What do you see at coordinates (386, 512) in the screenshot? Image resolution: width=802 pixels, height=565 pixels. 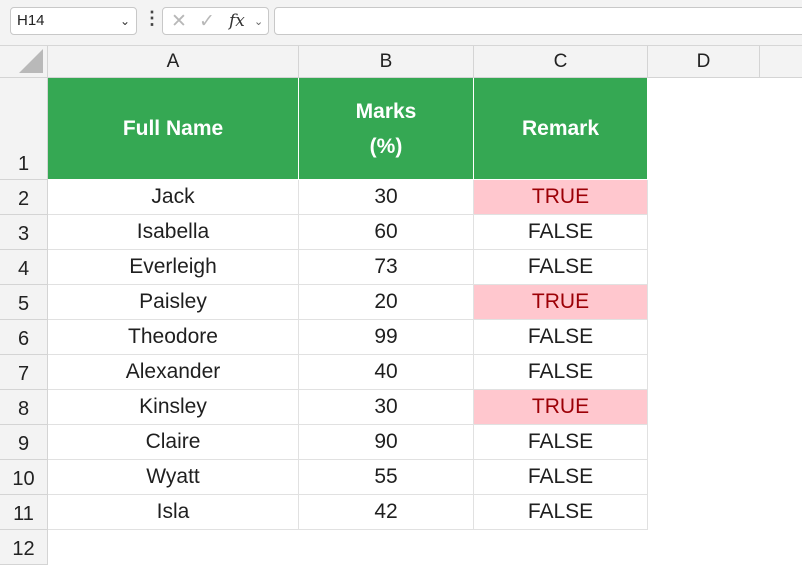 I see `cell-marks: 42` at bounding box center [386, 512].